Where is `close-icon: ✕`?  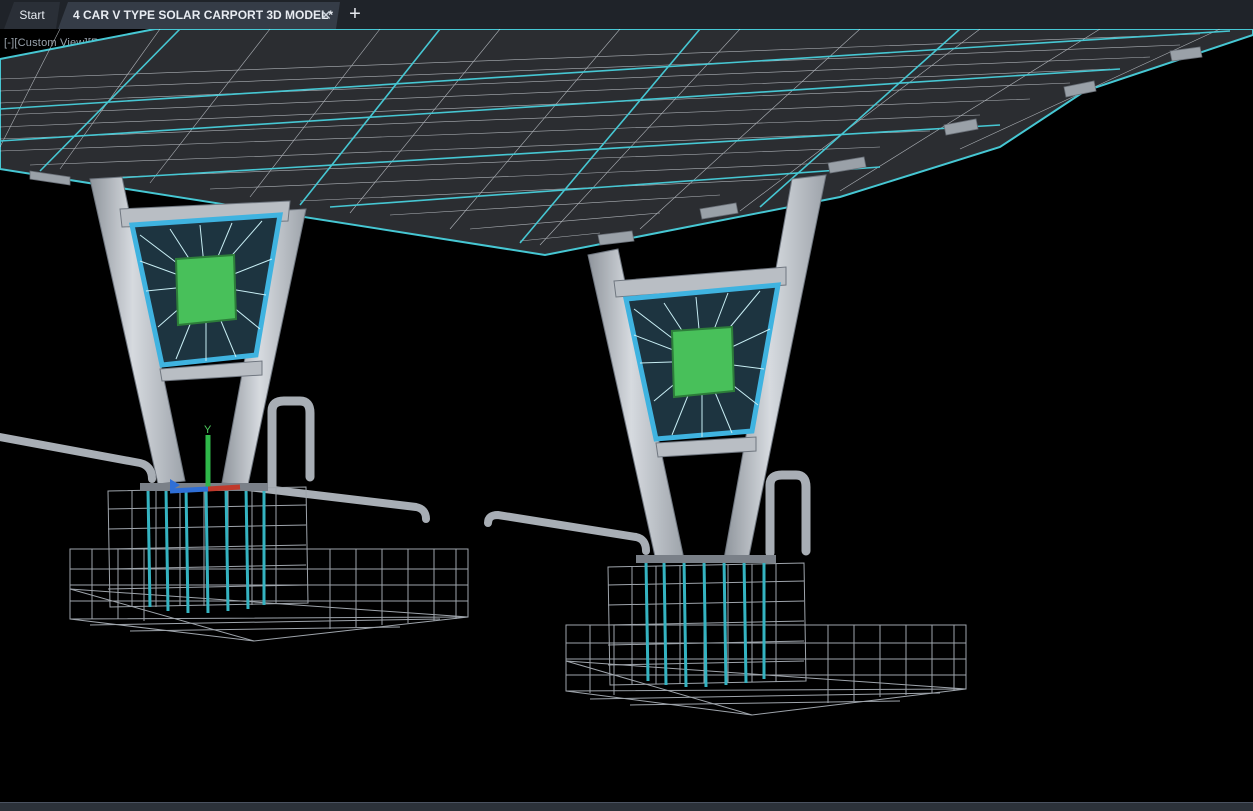 close-icon: ✕ is located at coordinates (326, 15).